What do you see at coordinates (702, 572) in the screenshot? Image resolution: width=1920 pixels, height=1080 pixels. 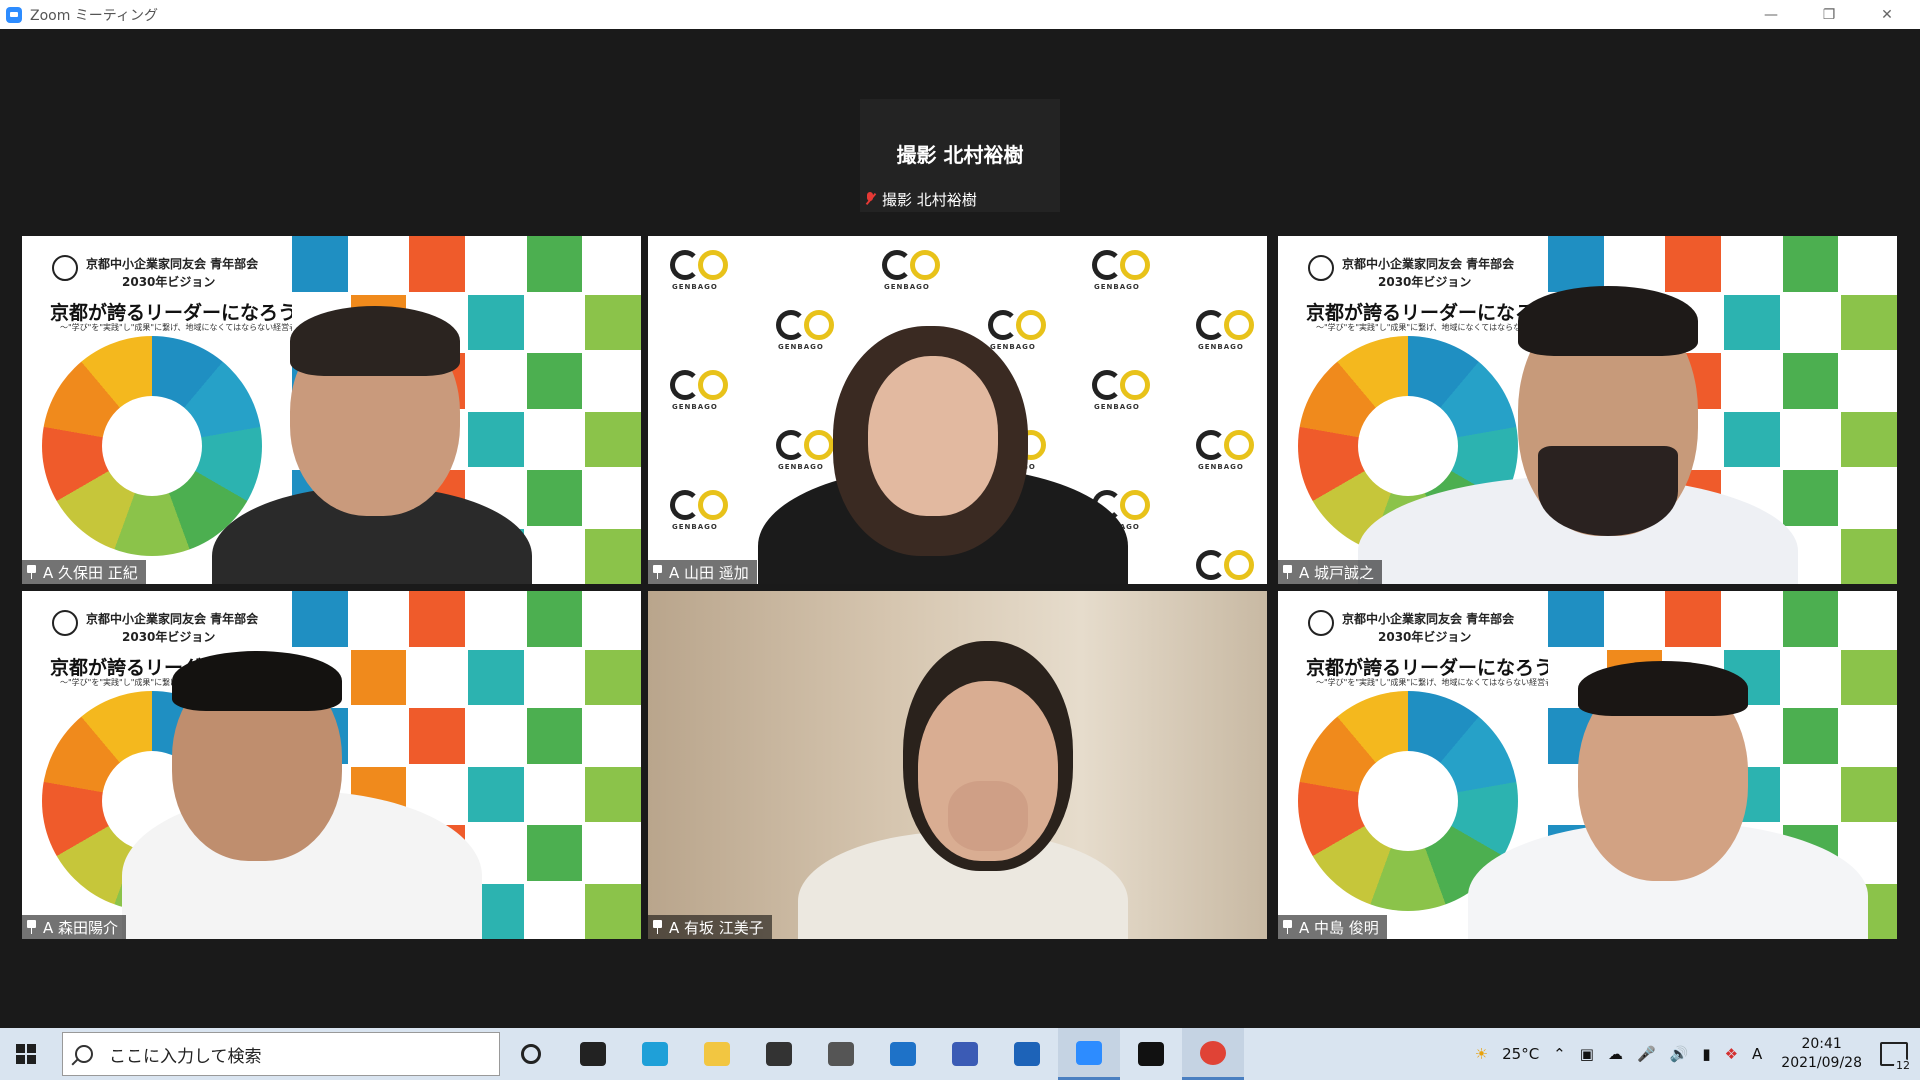 I see `participant-namebar: A 山田 遥加` at bounding box center [702, 572].